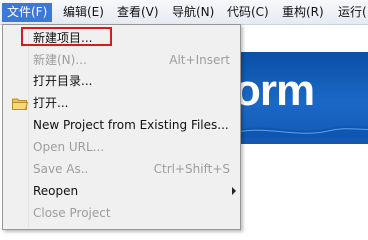 The height and width of the screenshot is (240, 368). What do you see at coordinates (191, 169) in the screenshot?
I see `menu-item-shortcut: Ctrl+Shift+S` at bounding box center [191, 169].